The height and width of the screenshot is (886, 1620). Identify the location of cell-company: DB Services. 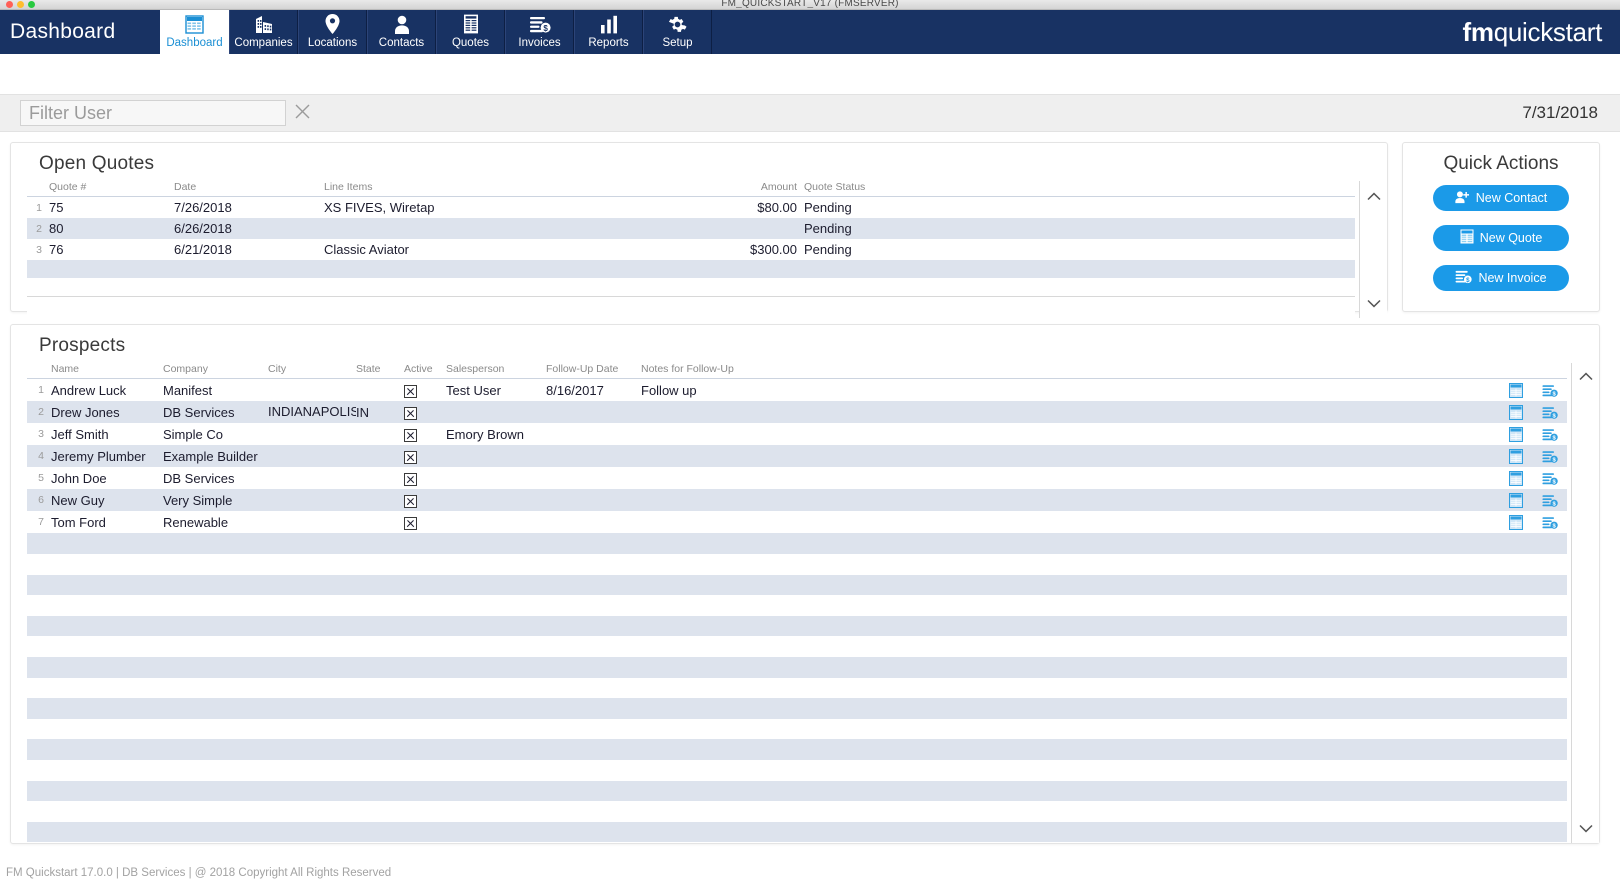
(199, 478).